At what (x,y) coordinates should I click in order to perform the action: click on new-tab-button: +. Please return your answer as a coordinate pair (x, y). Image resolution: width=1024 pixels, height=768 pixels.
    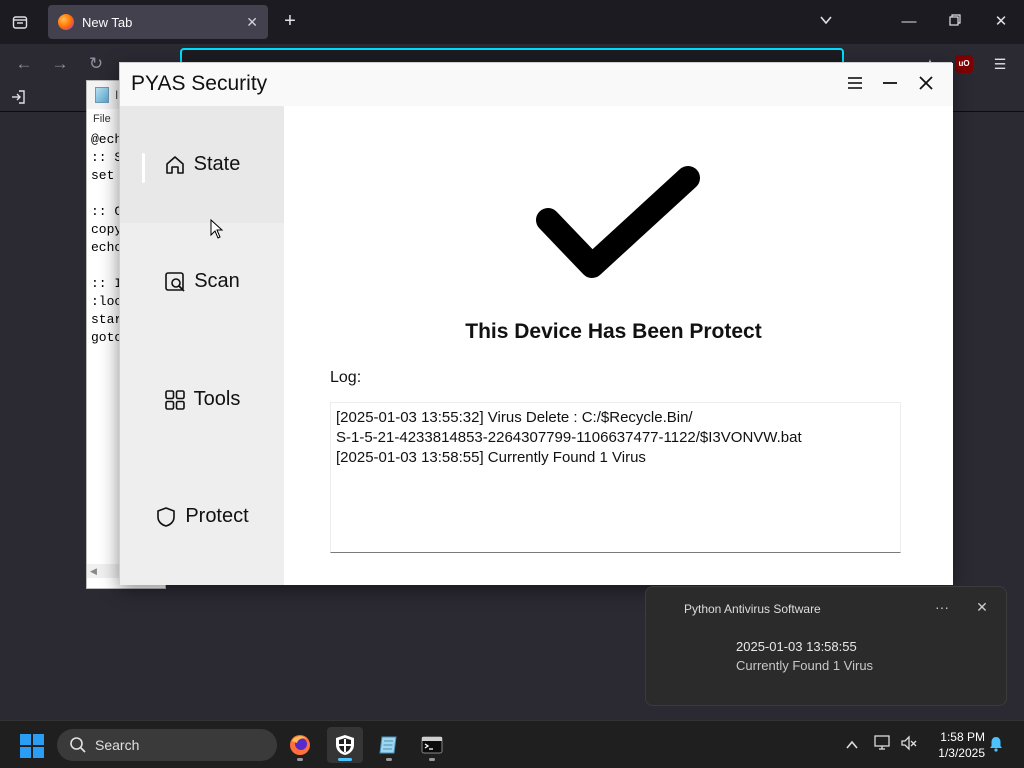
    Looking at the image, I should click on (290, 22).